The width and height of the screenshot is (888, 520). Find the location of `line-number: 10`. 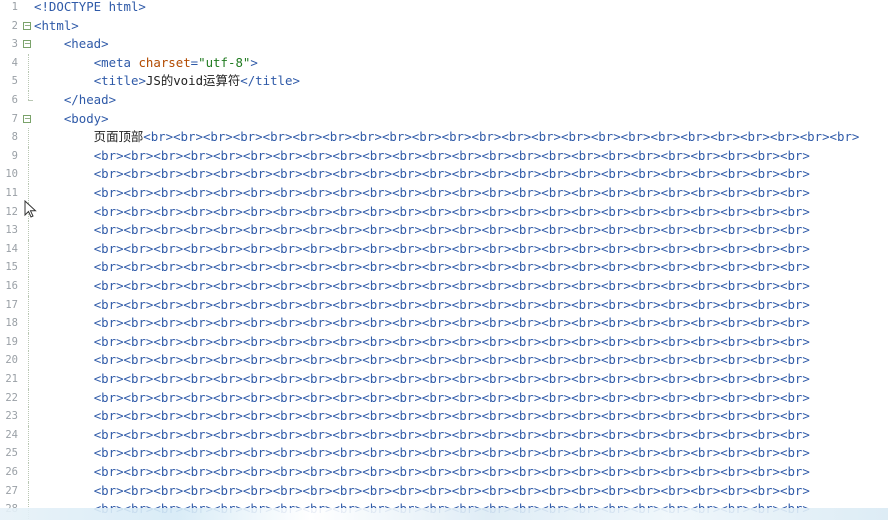

line-number: 10 is located at coordinates (11, 174).